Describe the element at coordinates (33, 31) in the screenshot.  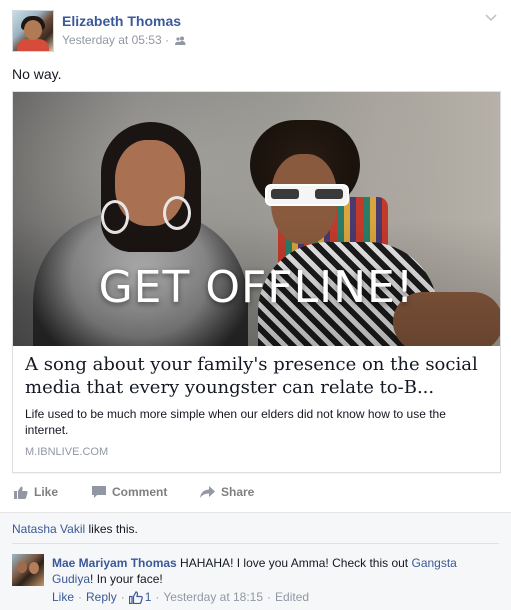
I see `author-avatar` at that location.